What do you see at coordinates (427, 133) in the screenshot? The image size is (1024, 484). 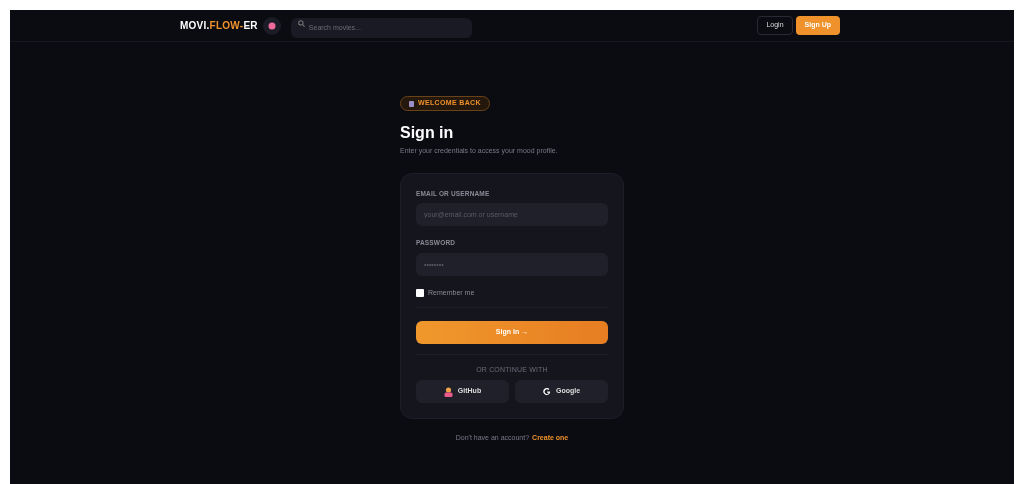 I see `page-title: Sign in` at bounding box center [427, 133].